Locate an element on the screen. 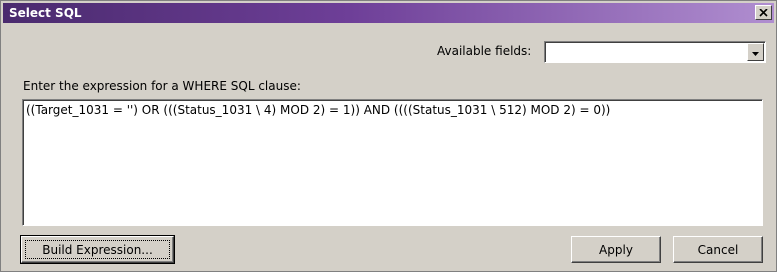 This screenshot has height=272, width=777. close-button is located at coordinates (763, 12).